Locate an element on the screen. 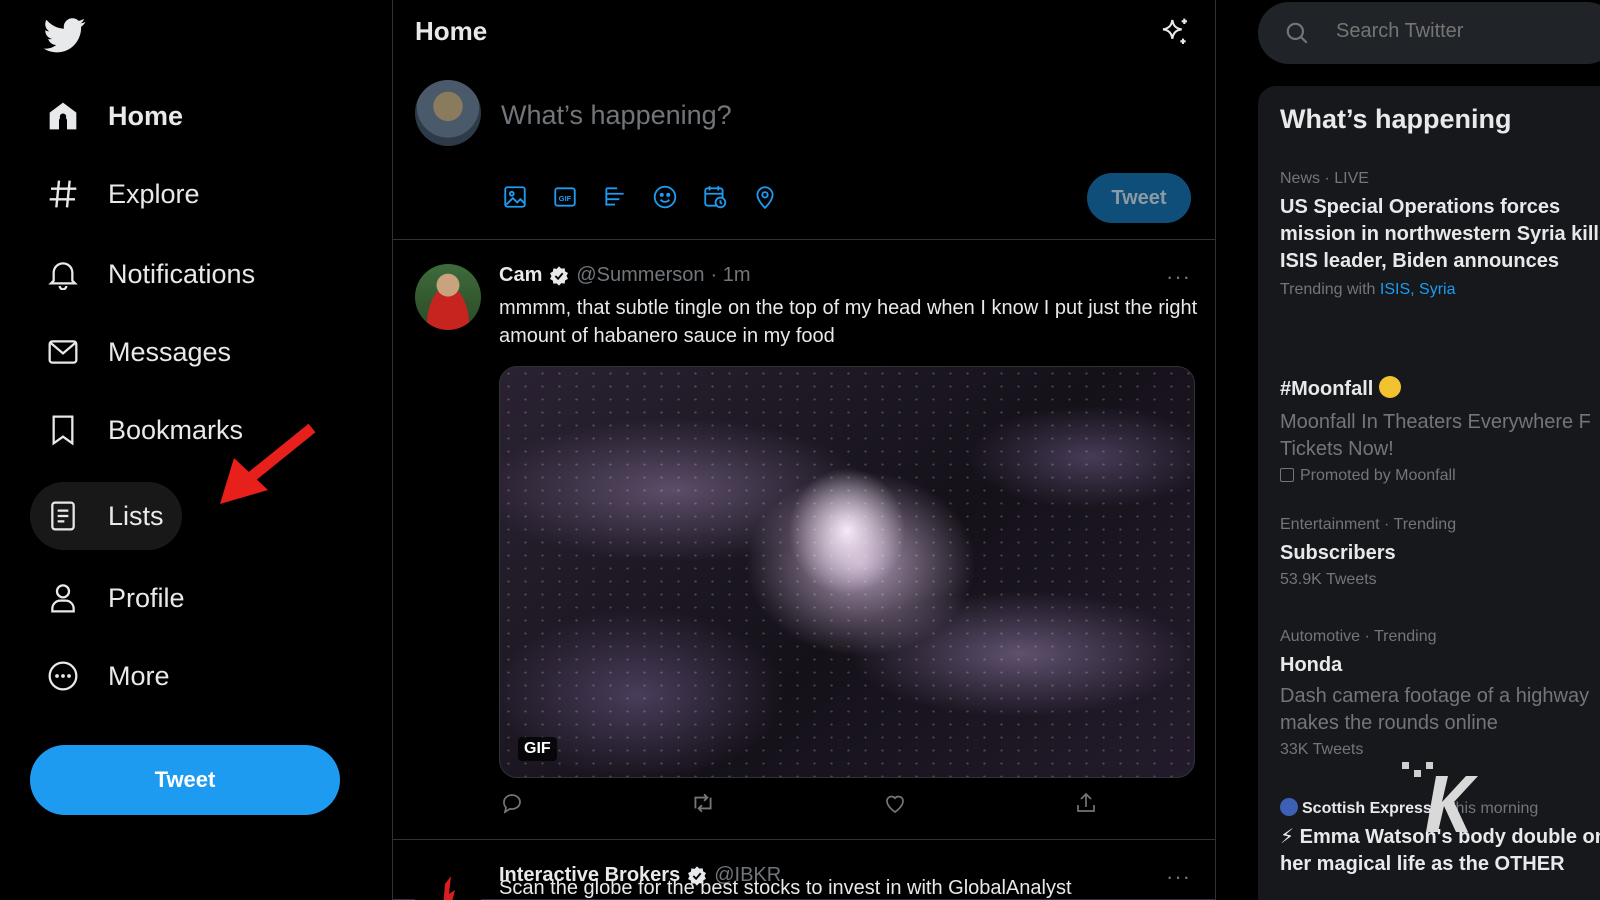  bookmark-icon is located at coordinates (63, 430).